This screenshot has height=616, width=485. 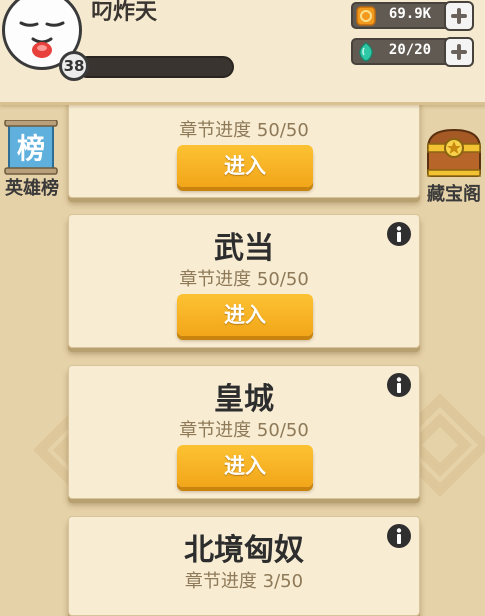 I want to click on chapter-title: 北境匈奴, so click(x=244, y=550).